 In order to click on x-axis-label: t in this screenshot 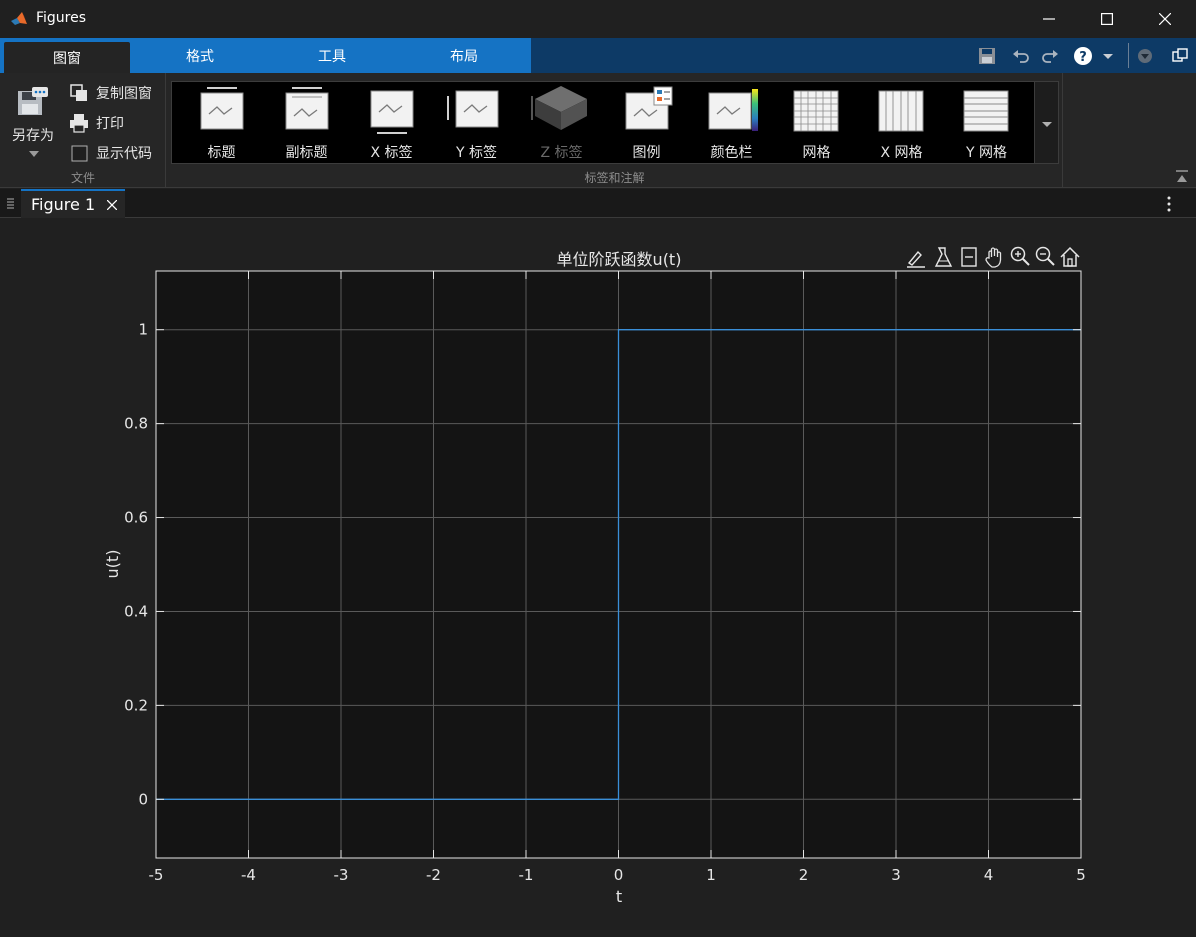, I will do `click(619, 896)`.